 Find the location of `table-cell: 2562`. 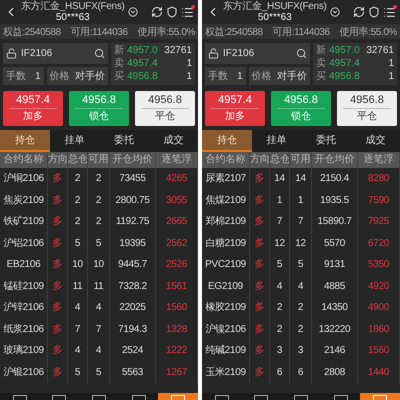

table-cell: 2562 is located at coordinates (177, 243).